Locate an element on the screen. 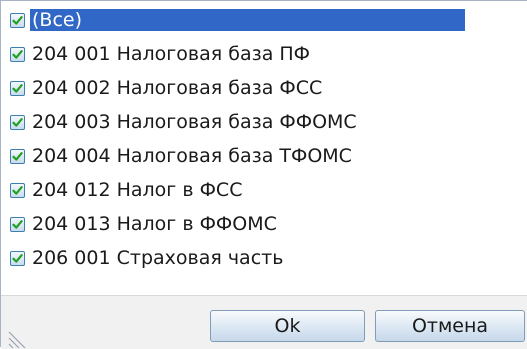 The height and width of the screenshot is (349, 527). list-item-all: (Все) is located at coordinates (267, 20).